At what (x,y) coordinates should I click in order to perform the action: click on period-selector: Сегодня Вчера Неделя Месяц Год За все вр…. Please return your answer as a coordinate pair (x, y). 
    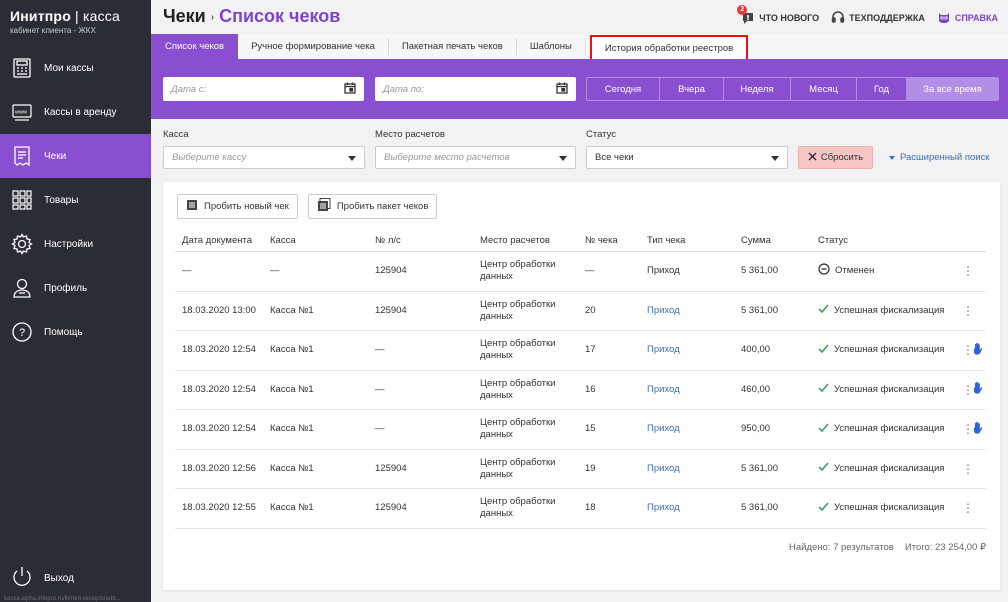
    Looking at the image, I should click on (792, 89).